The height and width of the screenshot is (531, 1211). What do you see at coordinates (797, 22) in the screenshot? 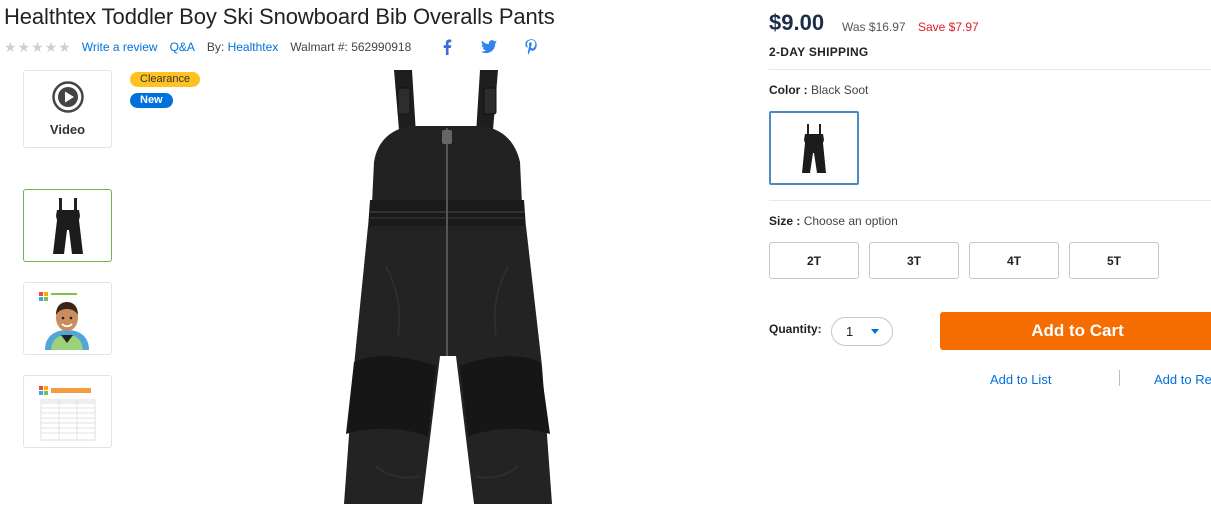
I see `current-price: $9.00` at bounding box center [797, 22].